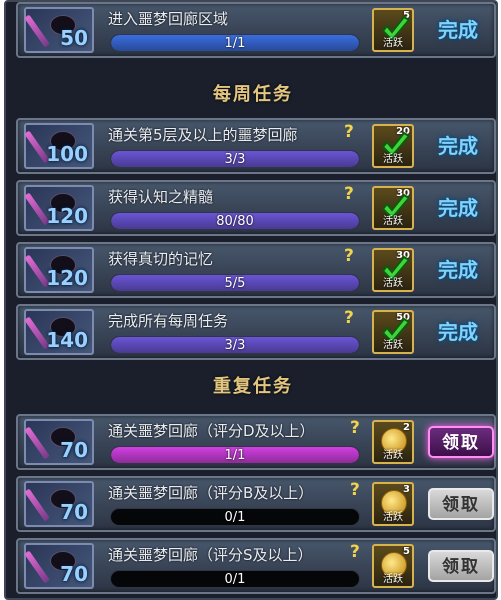 The image size is (501, 600). I want to click on task-thumbnail: 140, so click(59, 332).